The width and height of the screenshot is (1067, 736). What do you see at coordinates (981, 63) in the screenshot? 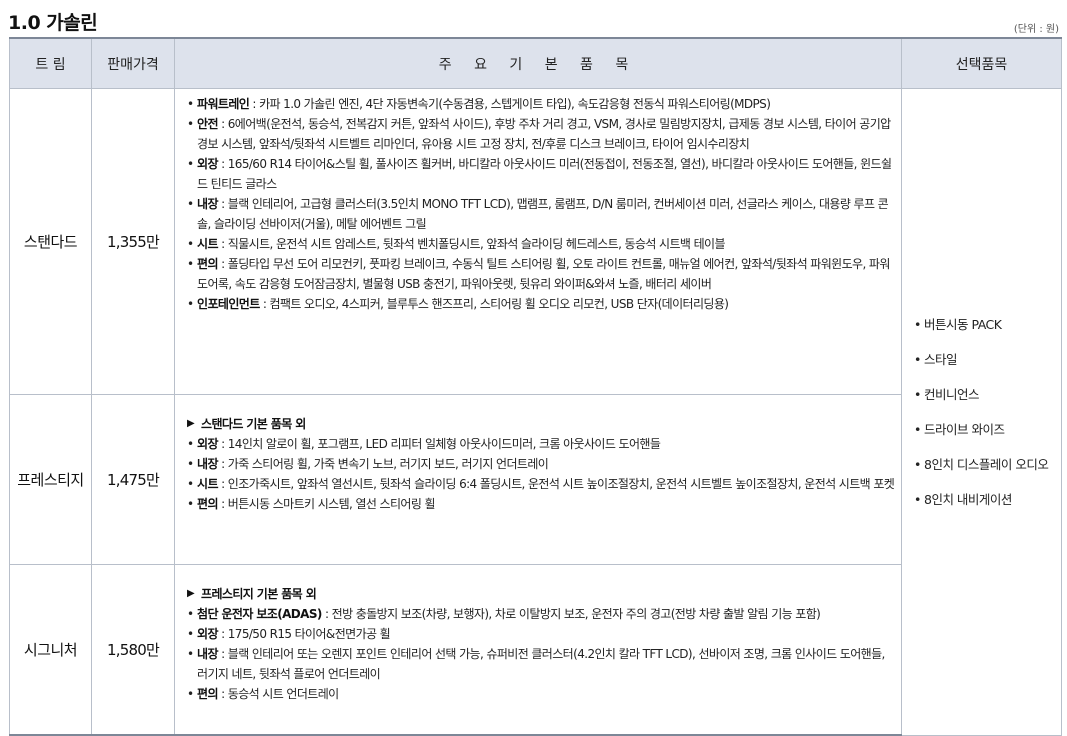
I see `header-options: 선택품목` at bounding box center [981, 63].